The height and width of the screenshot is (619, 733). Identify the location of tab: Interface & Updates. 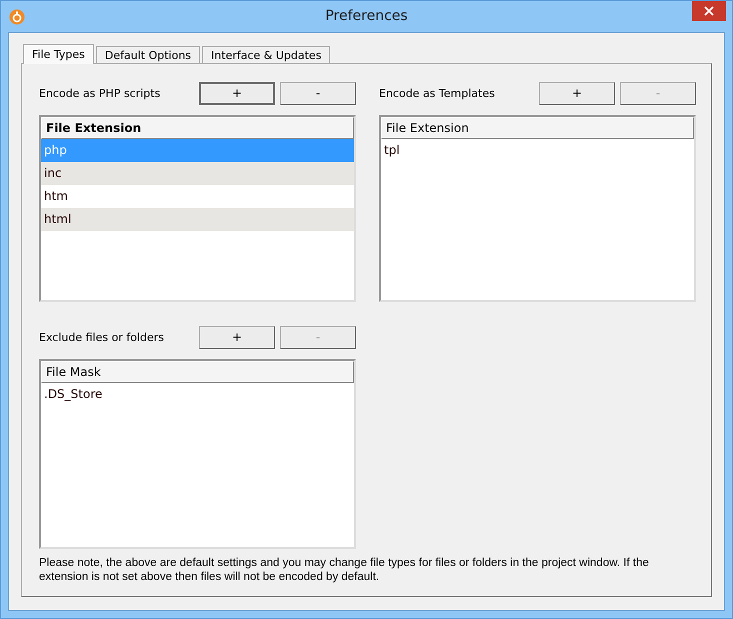
(266, 54).